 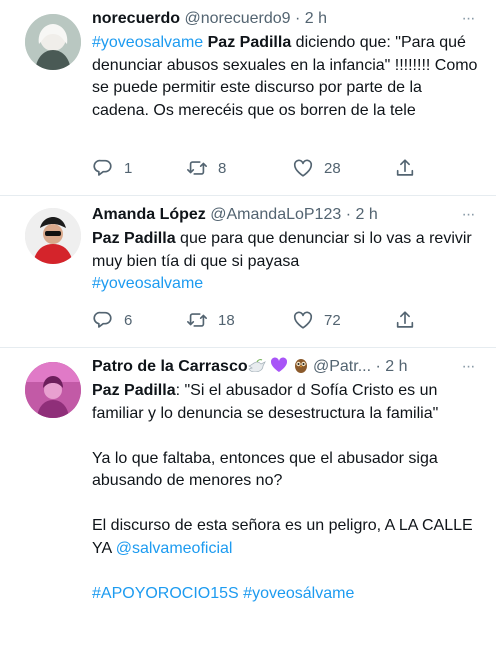 What do you see at coordinates (226, 320) in the screenshot?
I see `retweet-count: 18` at bounding box center [226, 320].